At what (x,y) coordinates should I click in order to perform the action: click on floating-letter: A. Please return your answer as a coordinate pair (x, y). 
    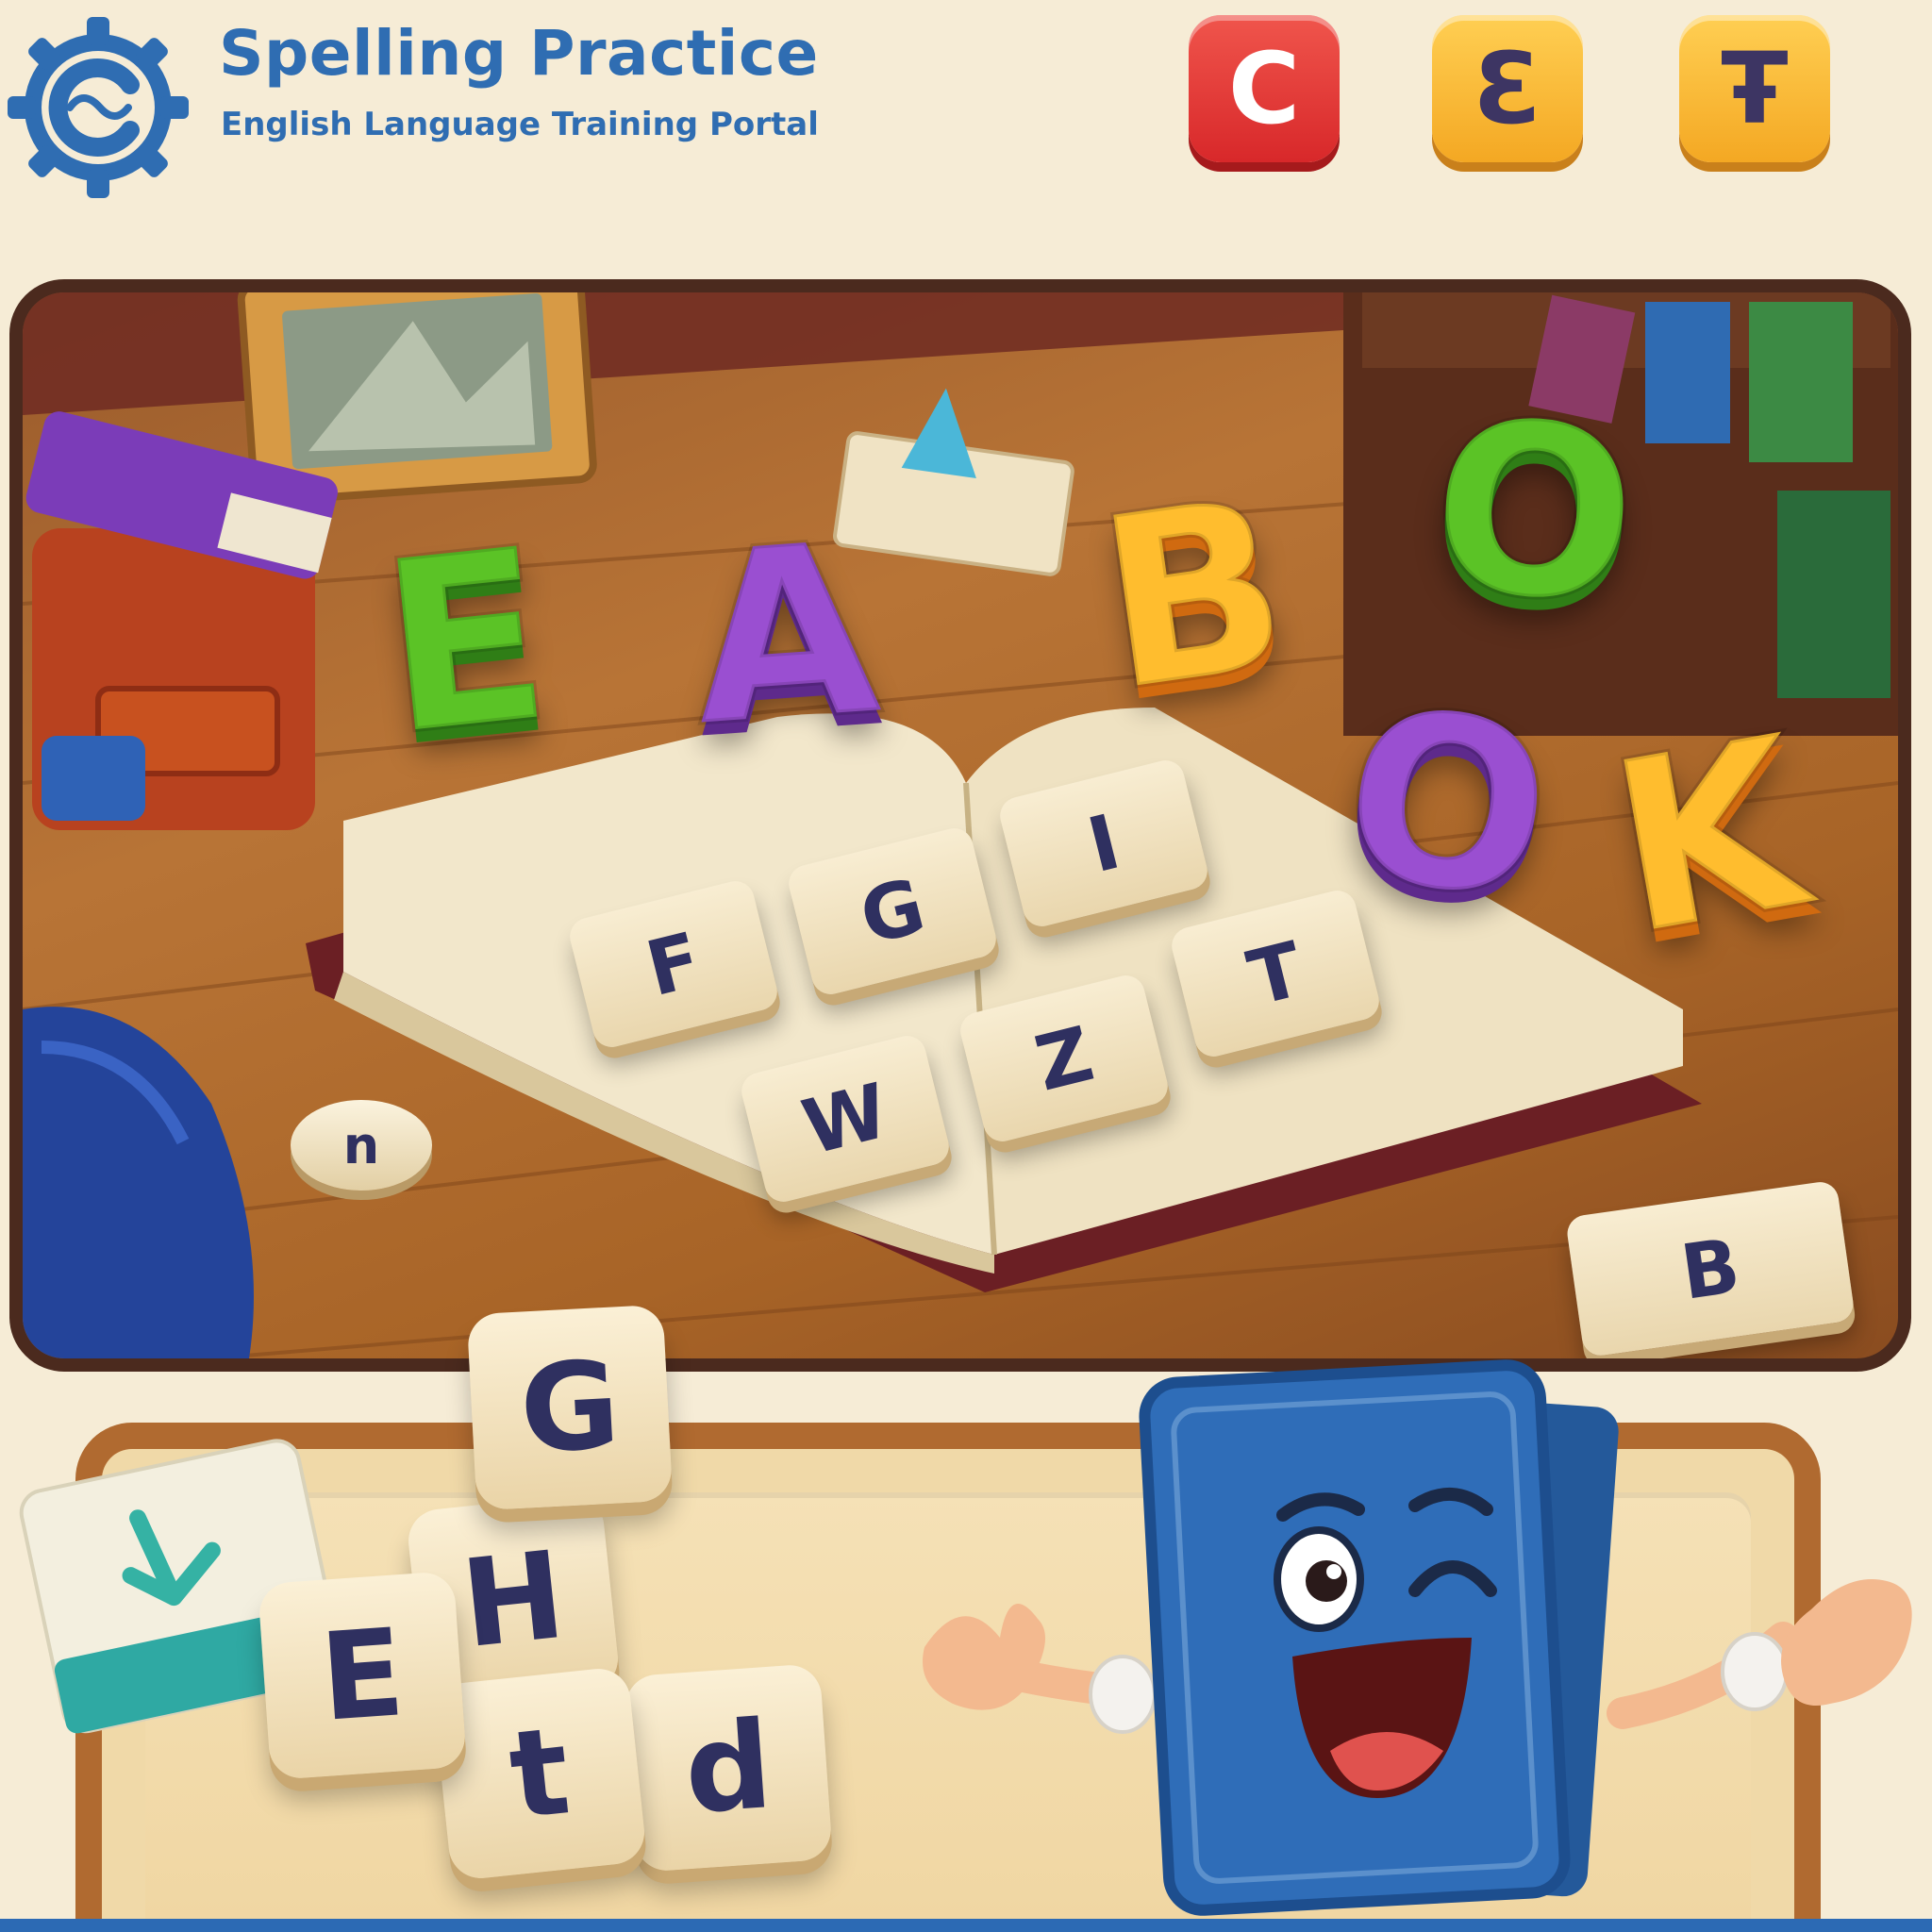
    Looking at the image, I should click on (785, 635).